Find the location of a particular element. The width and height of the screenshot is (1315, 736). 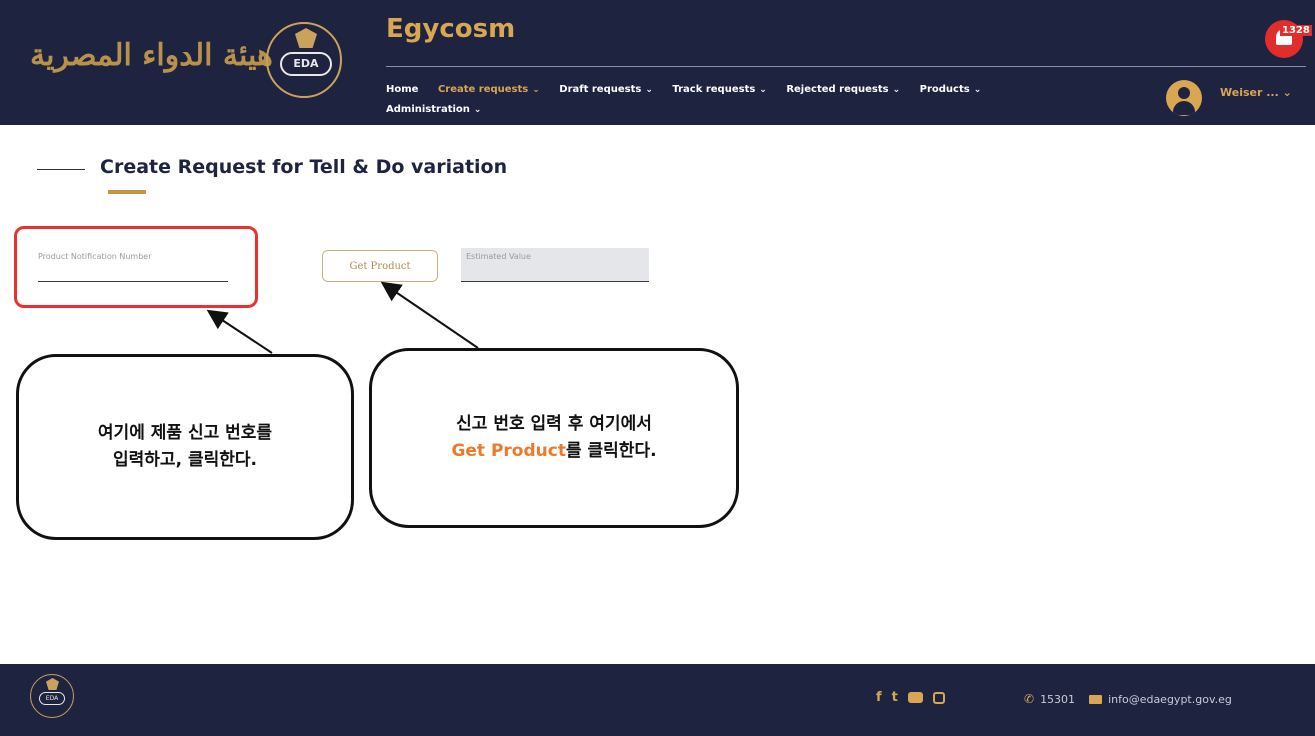

product-notification-input is located at coordinates (133, 272).